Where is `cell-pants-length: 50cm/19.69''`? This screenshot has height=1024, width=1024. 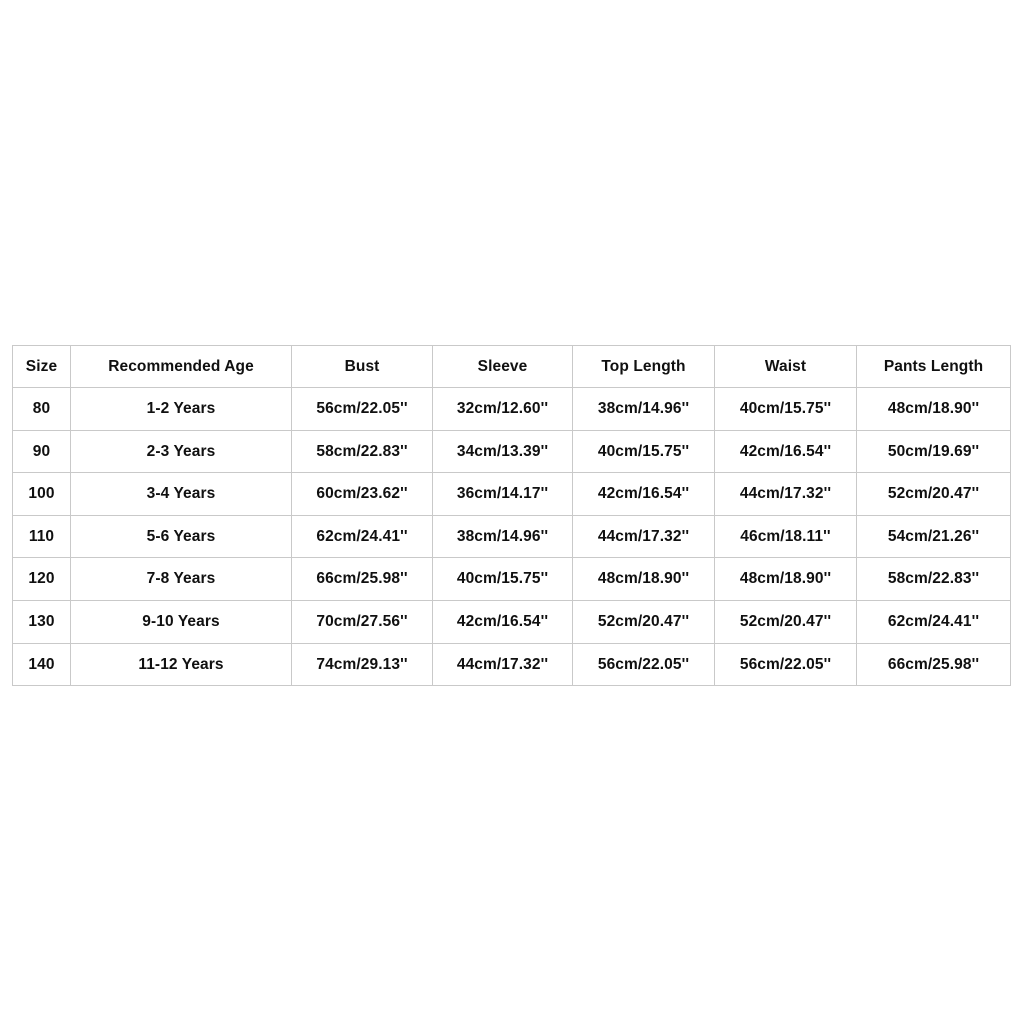 cell-pants-length: 50cm/19.69'' is located at coordinates (933, 451).